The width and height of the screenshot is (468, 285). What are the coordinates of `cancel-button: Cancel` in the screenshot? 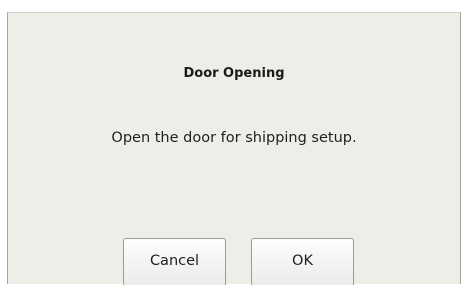 It's located at (174, 261).